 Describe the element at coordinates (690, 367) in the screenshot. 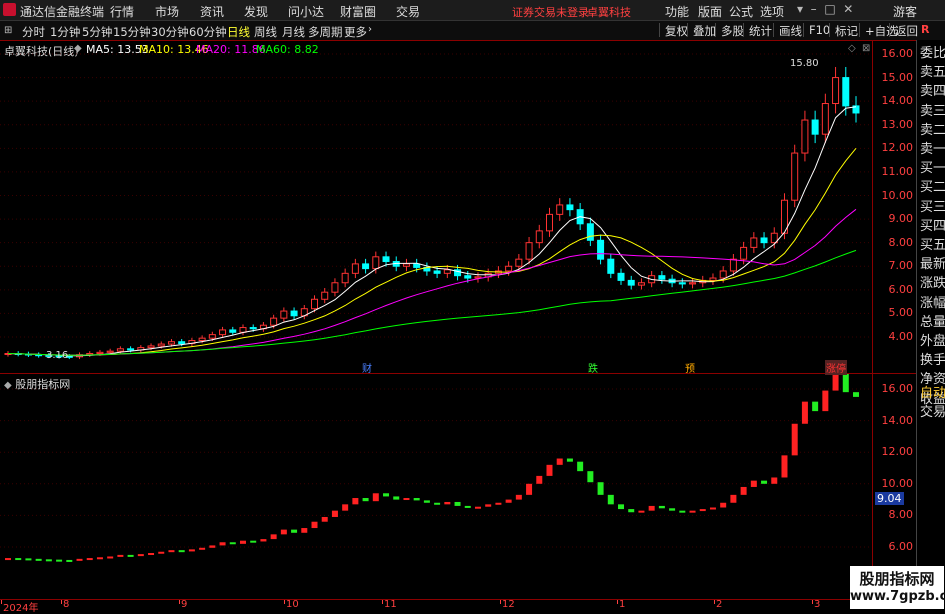

I see `event-yu: 预` at that location.